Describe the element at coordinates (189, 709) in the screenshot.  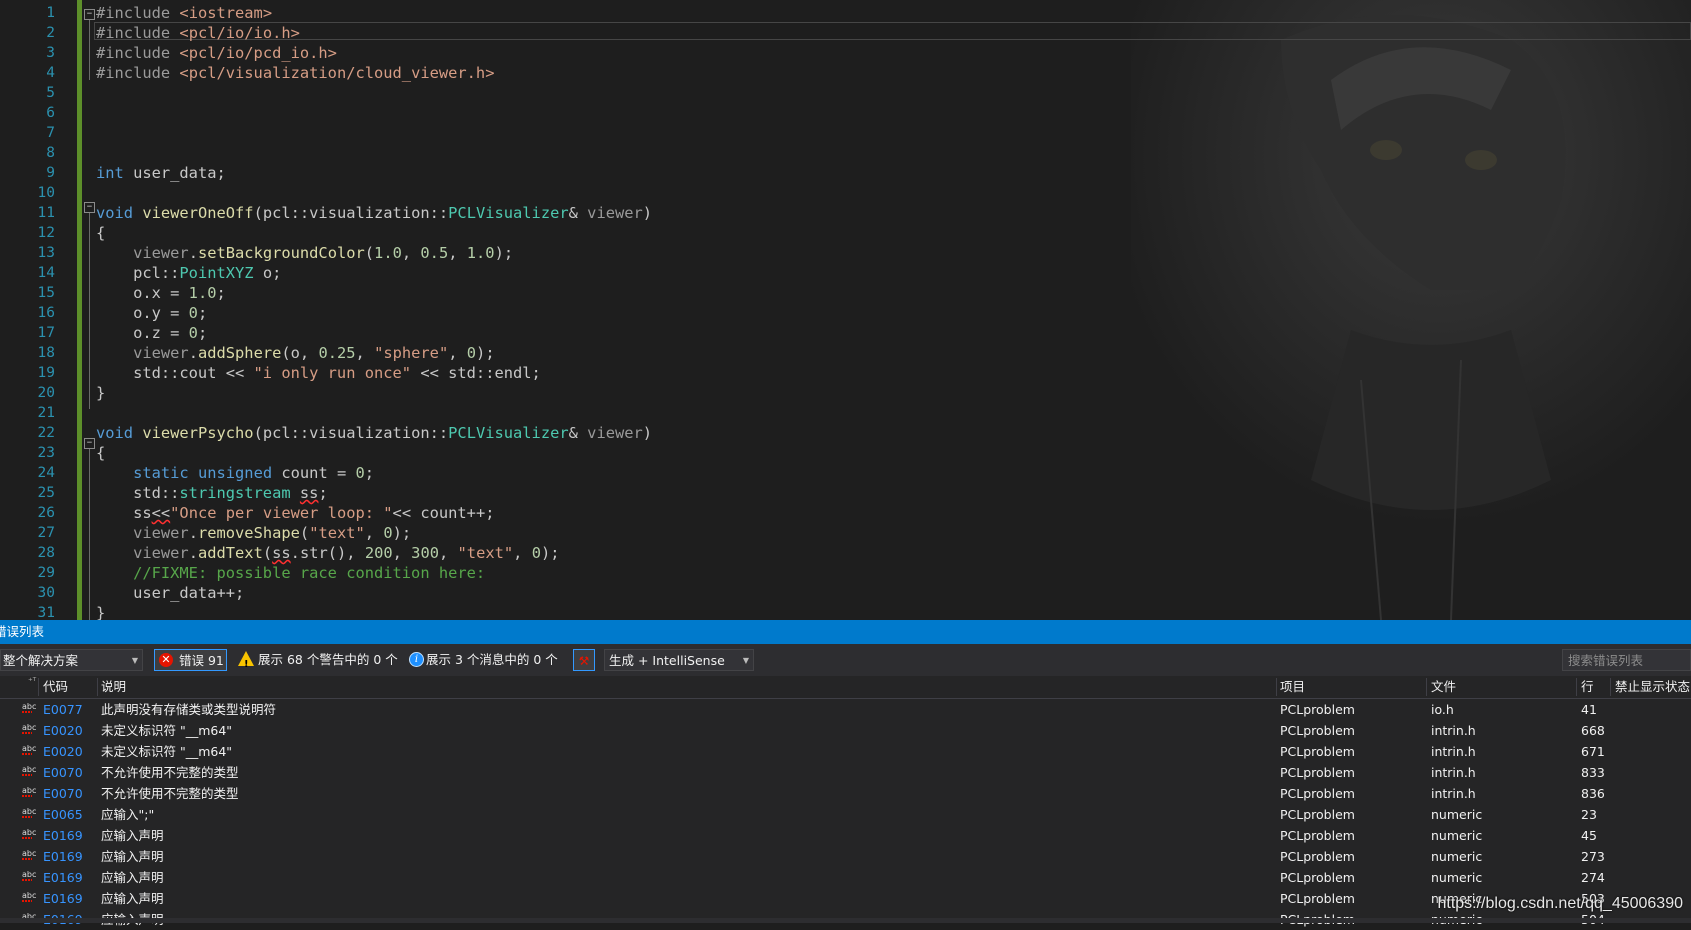
I see `error-description: 此声明没有存储类或类型说明符` at that location.